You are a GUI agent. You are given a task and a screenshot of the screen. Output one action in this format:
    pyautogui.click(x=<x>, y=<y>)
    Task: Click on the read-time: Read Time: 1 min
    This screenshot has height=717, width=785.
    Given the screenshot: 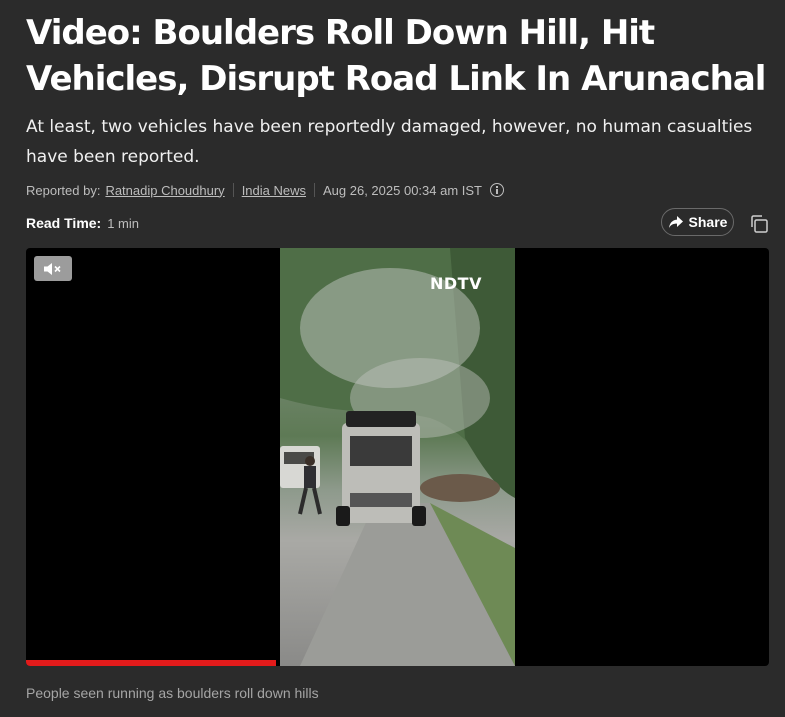 What is the action you would take?
    pyautogui.click(x=82, y=223)
    